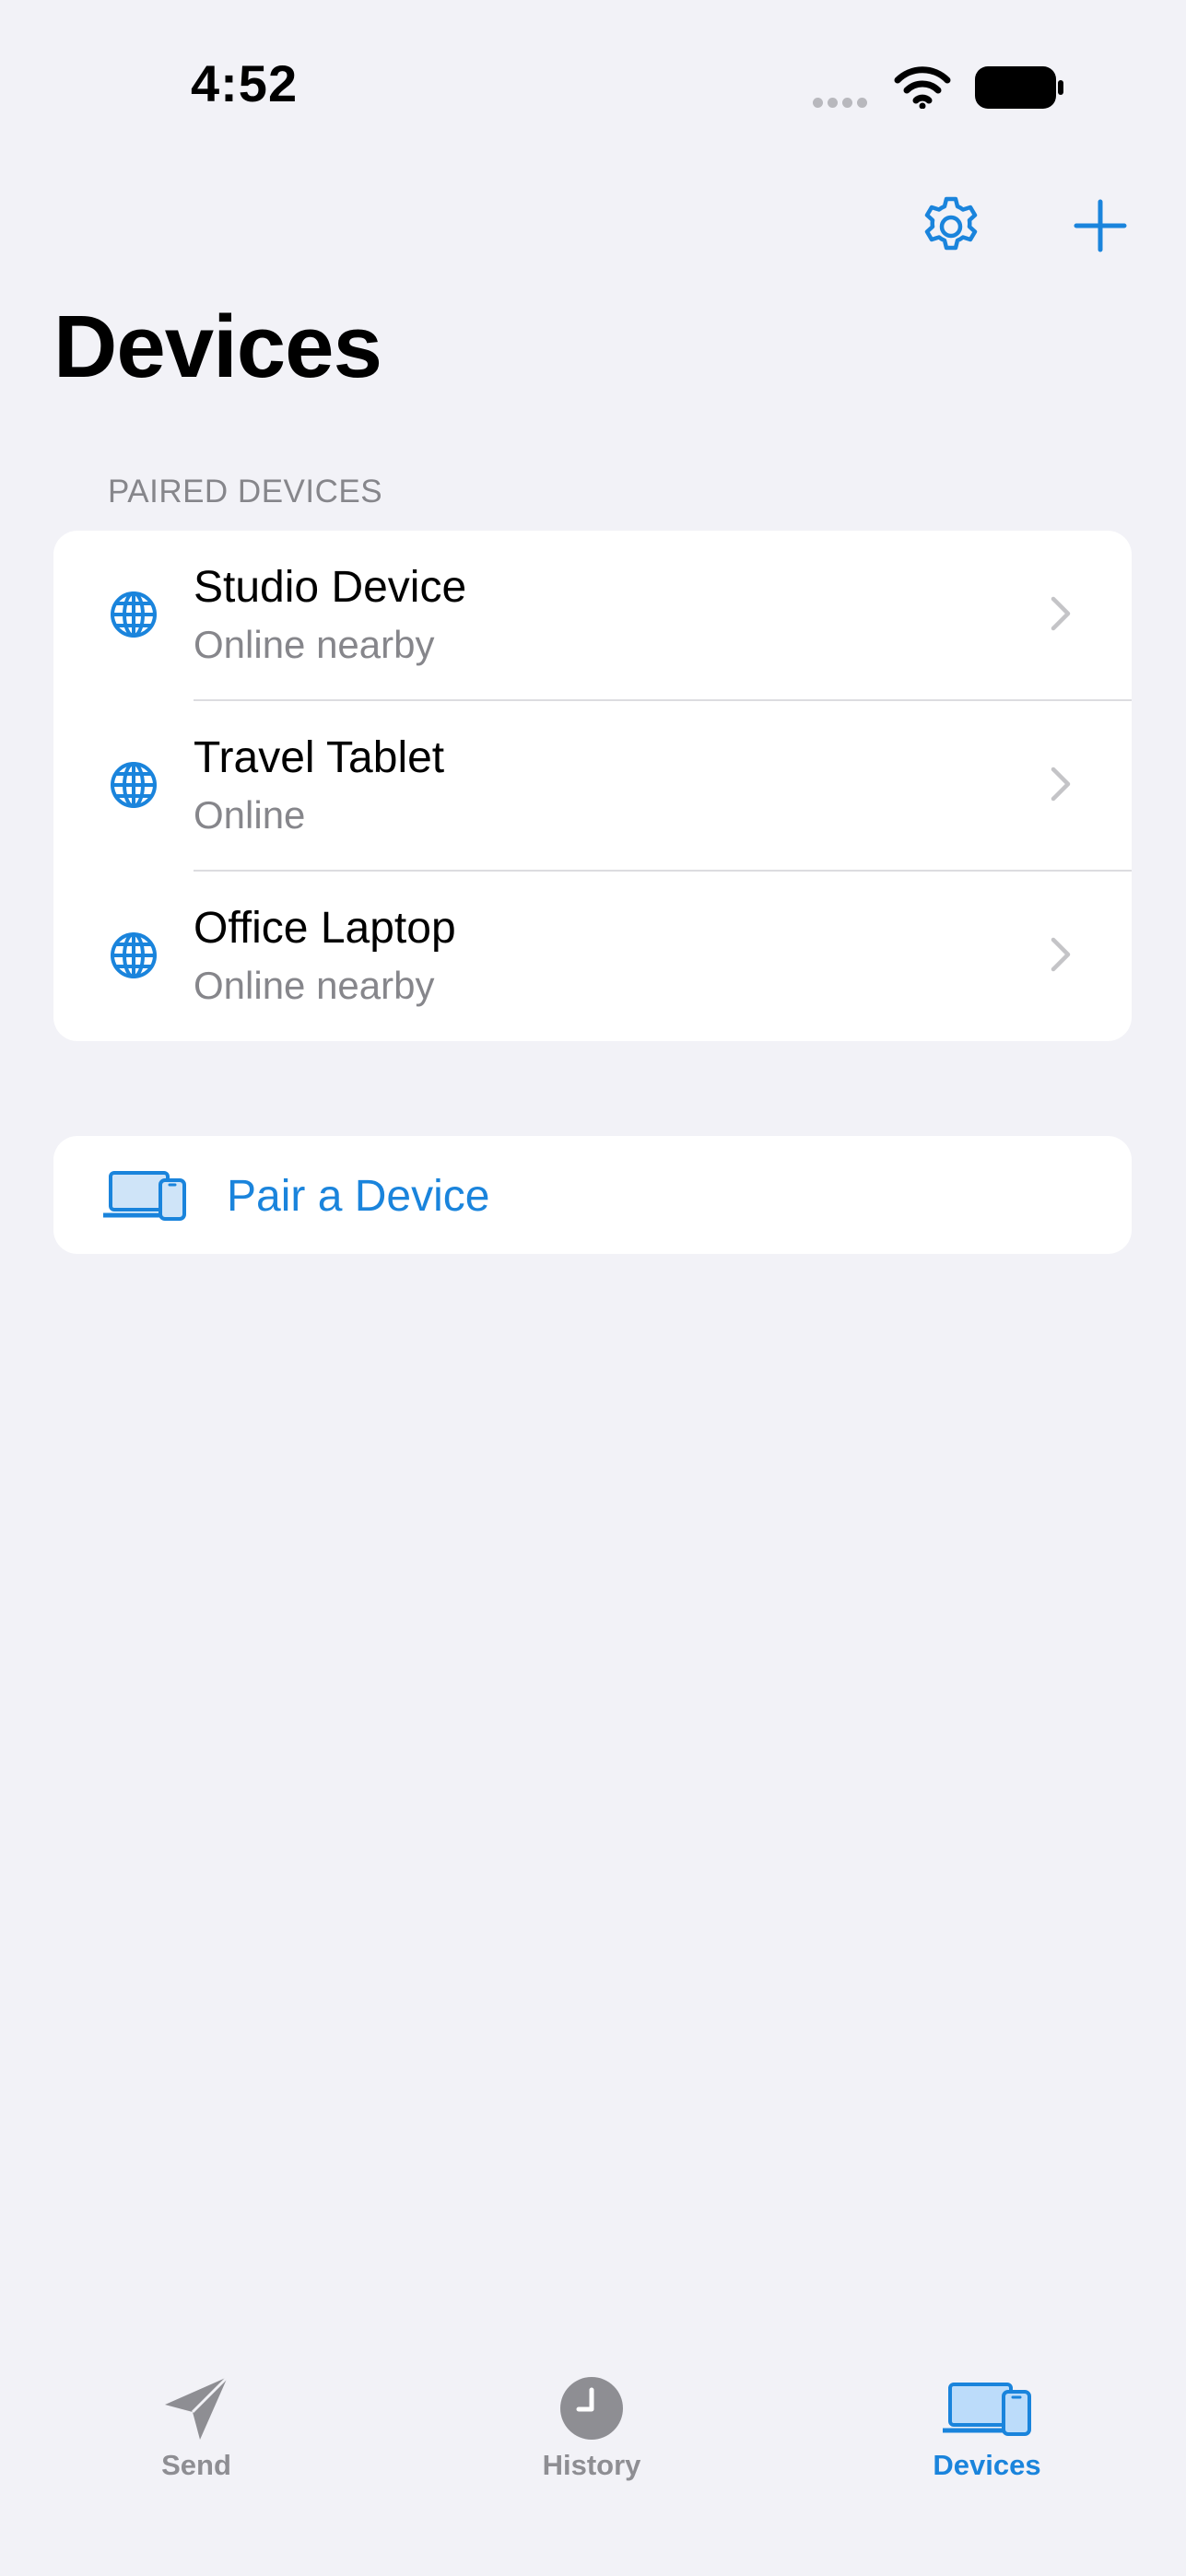 The image size is (1186, 2576). What do you see at coordinates (319, 757) in the screenshot?
I see `device-name: Travel Tablet` at bounding box center [319, 757].